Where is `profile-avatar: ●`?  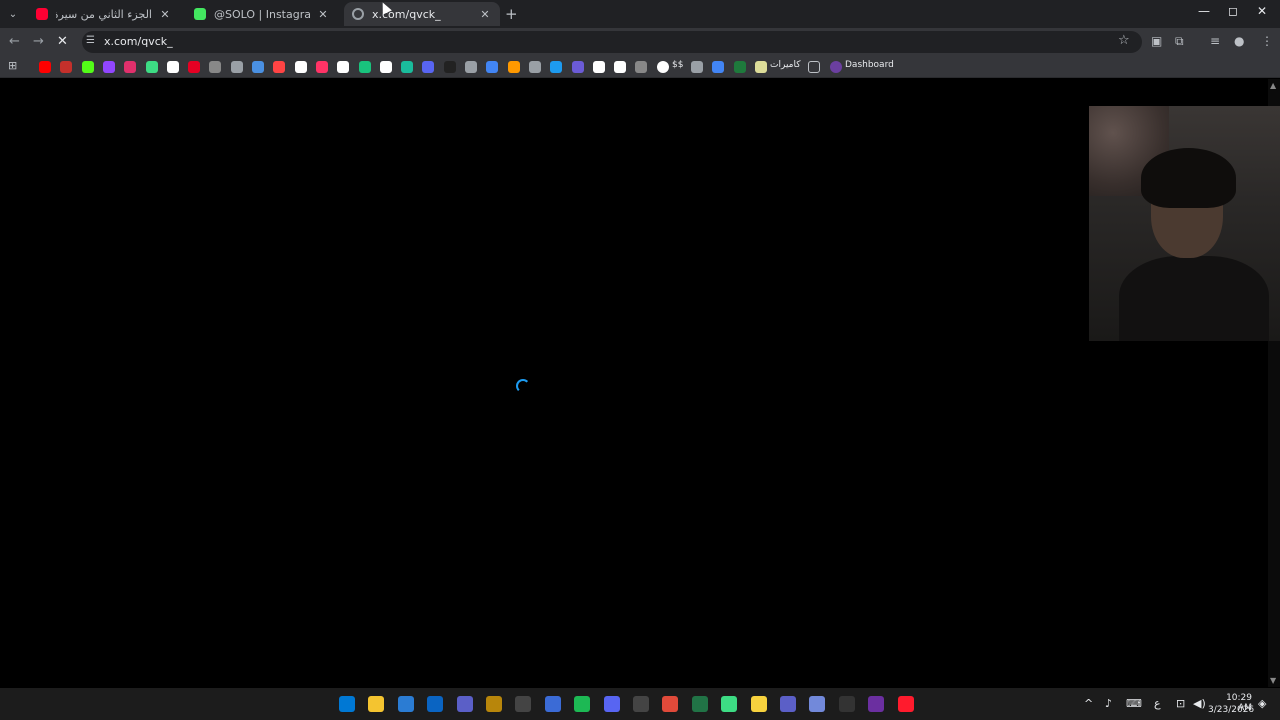 profile-avatar: ● is located at coordinates (1239, 41).